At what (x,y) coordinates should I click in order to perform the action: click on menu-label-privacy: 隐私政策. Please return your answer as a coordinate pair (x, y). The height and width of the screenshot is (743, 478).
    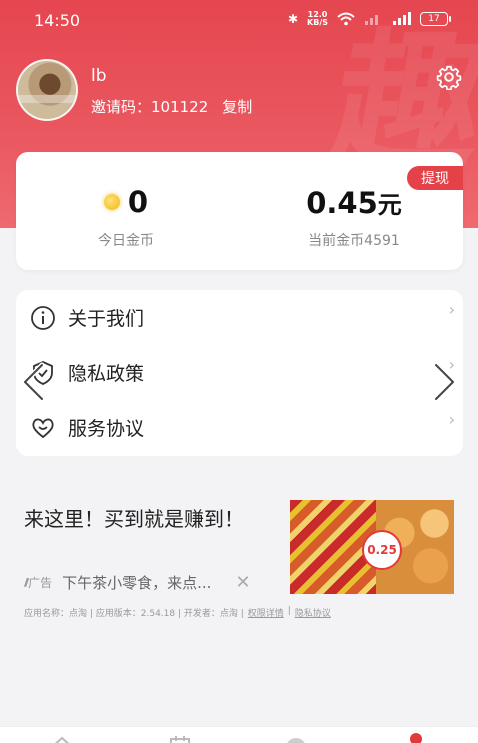
    Looking at the image, I should click on (106, 374).